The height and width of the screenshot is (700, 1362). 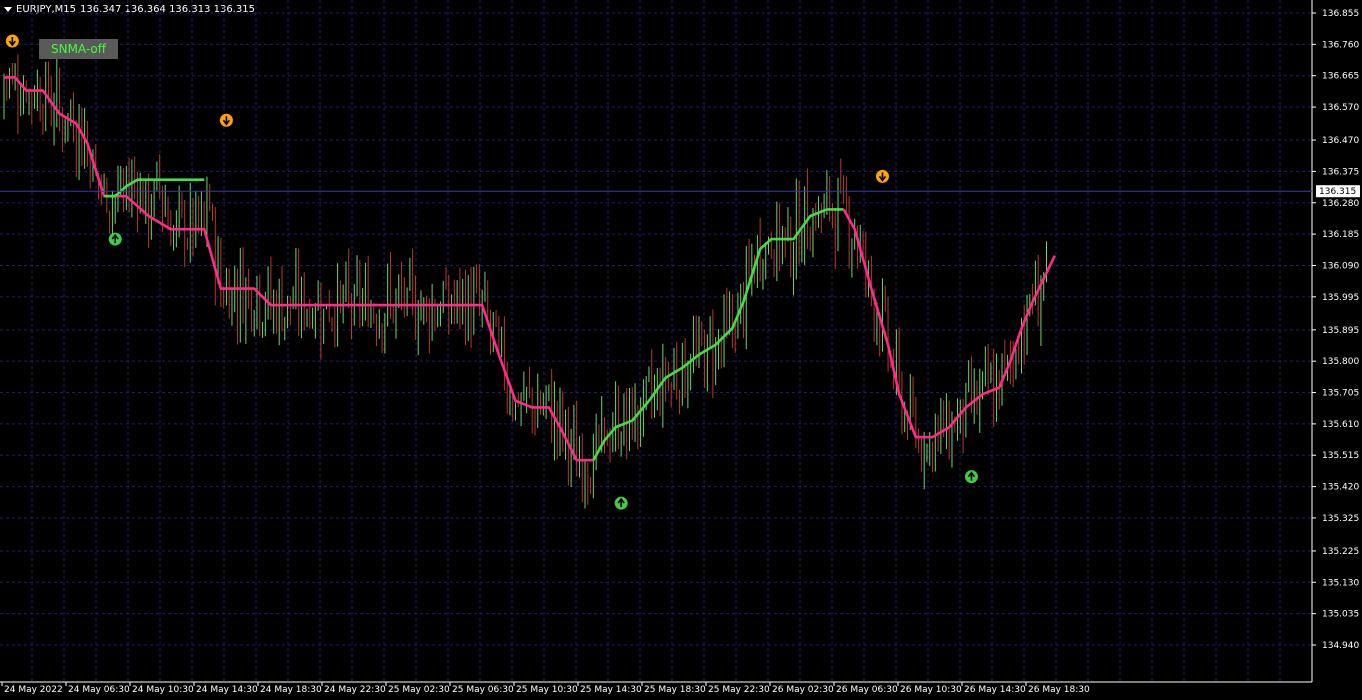 I want to click on time-label: 26 May 18:30, so click(x=1059, y=690).